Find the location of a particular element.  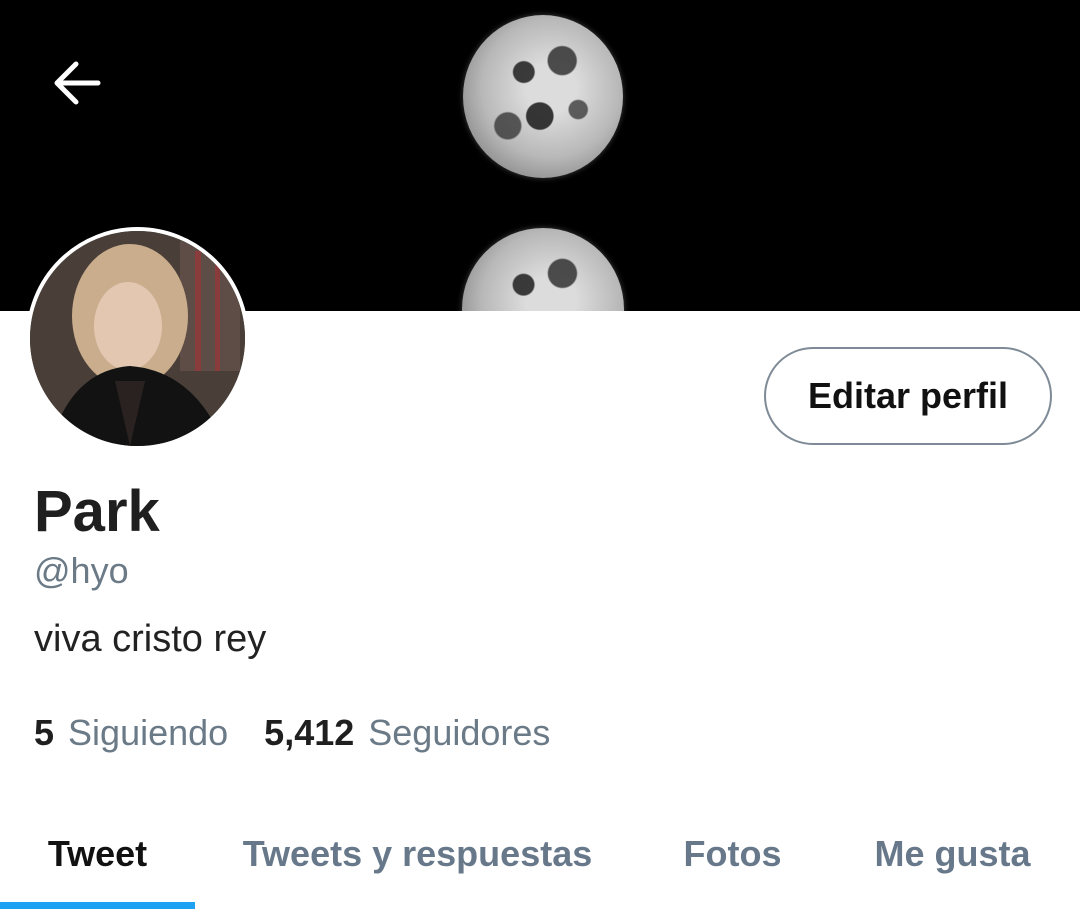

avatar is located at coordinates (137, 338).